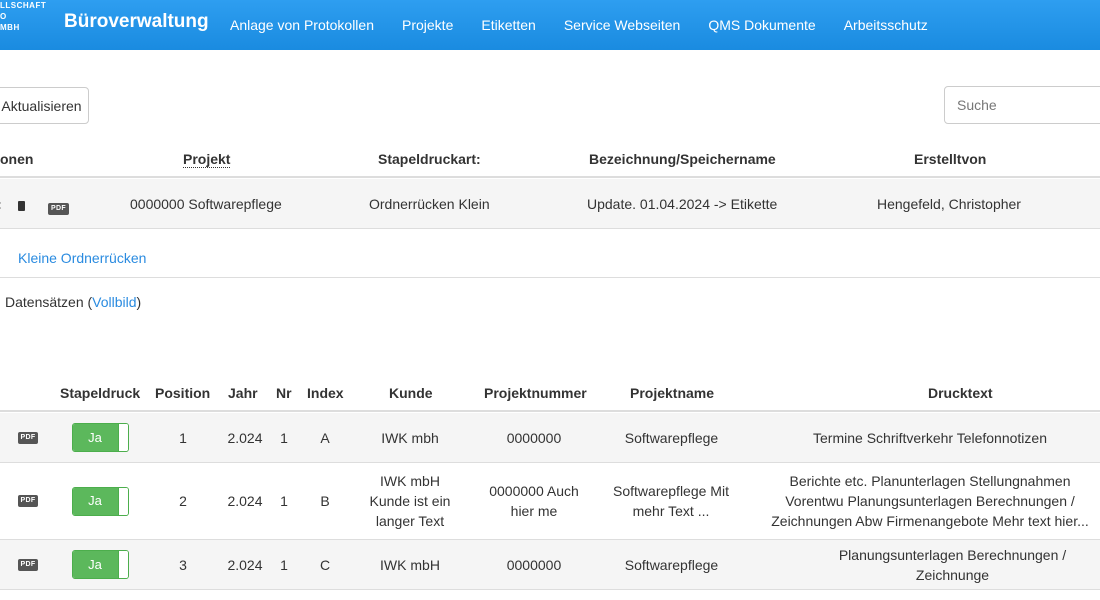 The height and width of the screenshot is (600, 1100). What do you see at coordinates (44, 105) in the screenshot?
I see `refresh-button: Aktualisieren` at bounding box center [44, 105].